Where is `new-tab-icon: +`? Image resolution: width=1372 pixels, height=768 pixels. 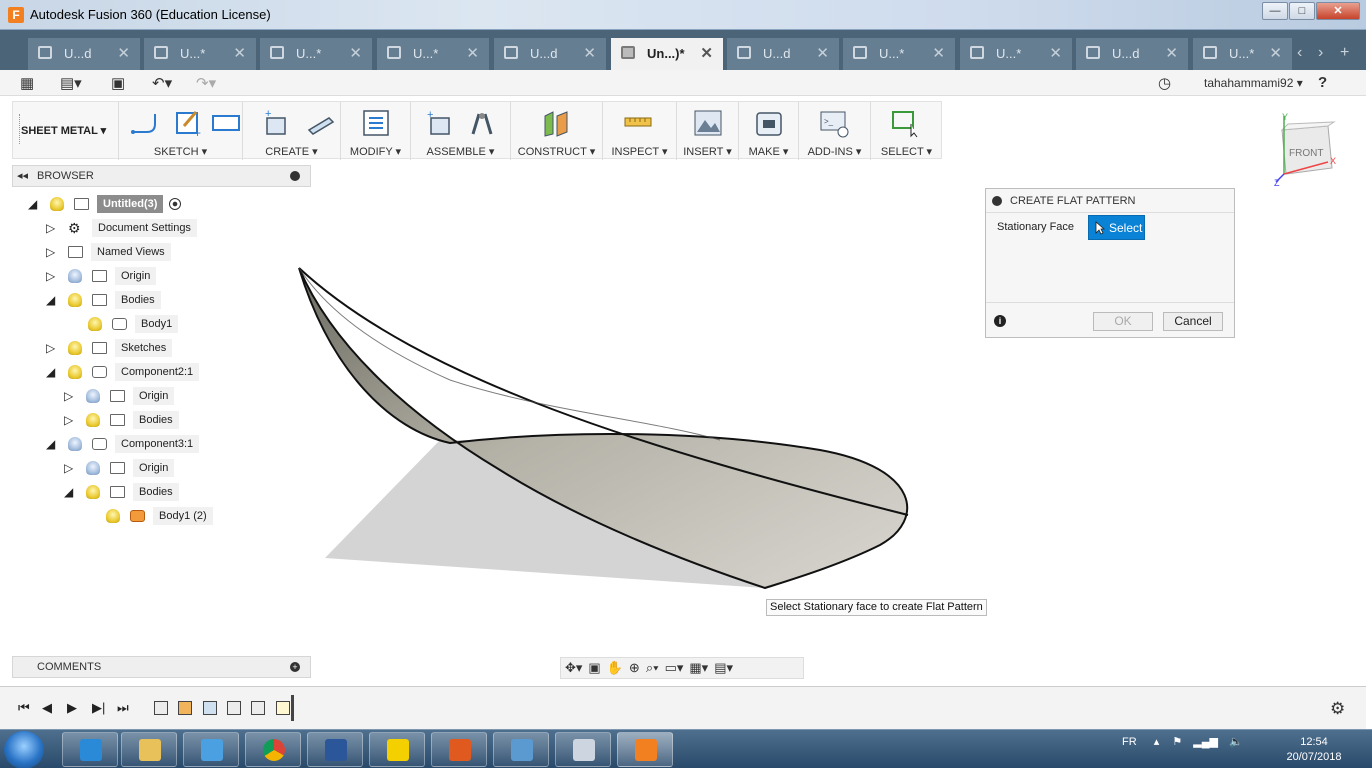
new-tab-icon: + is located at coordinates (1344, 53).